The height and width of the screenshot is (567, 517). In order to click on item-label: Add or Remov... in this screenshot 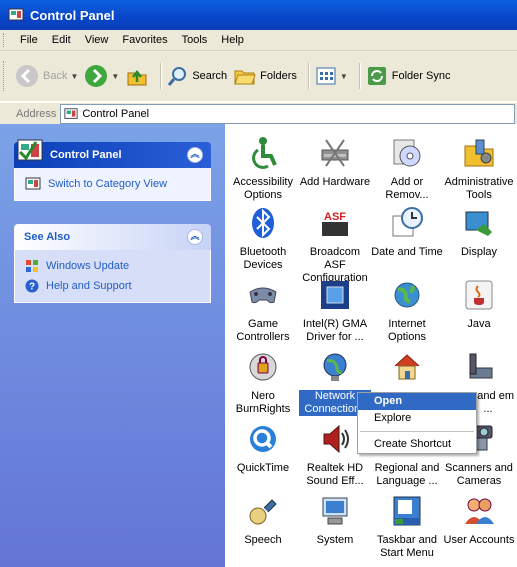, I will do `click(407, 188)`.